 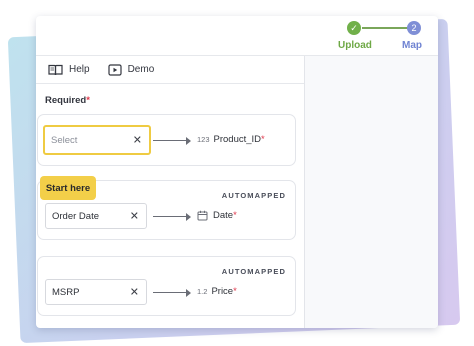 What do you see at coordinates (354, 28) in the screenshot?
I see `step-upload-check-icon: ✓` at bounding box center [354, 28].